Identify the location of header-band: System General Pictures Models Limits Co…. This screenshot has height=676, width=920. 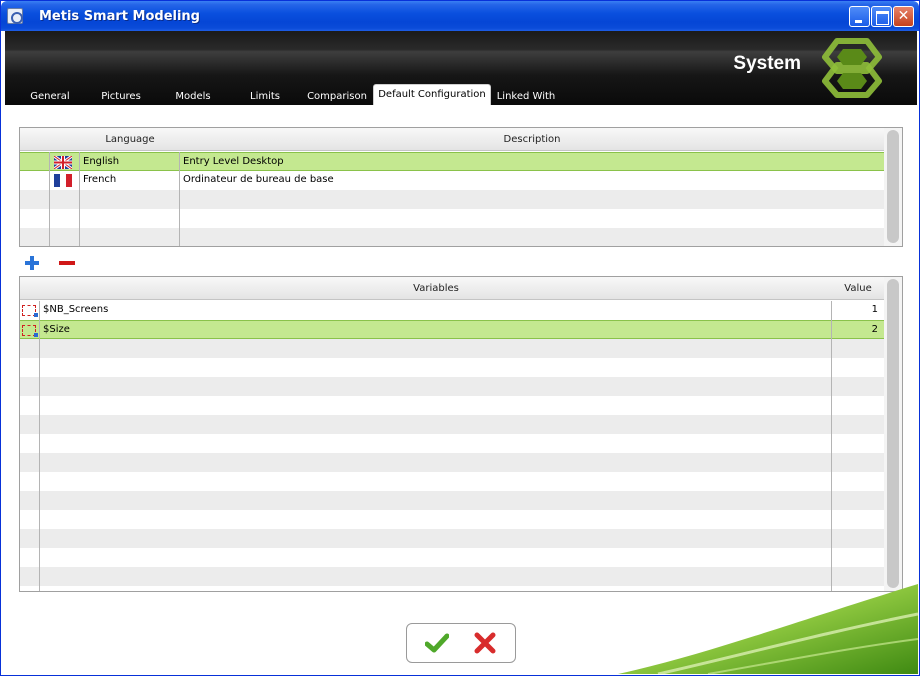
(461, 68).